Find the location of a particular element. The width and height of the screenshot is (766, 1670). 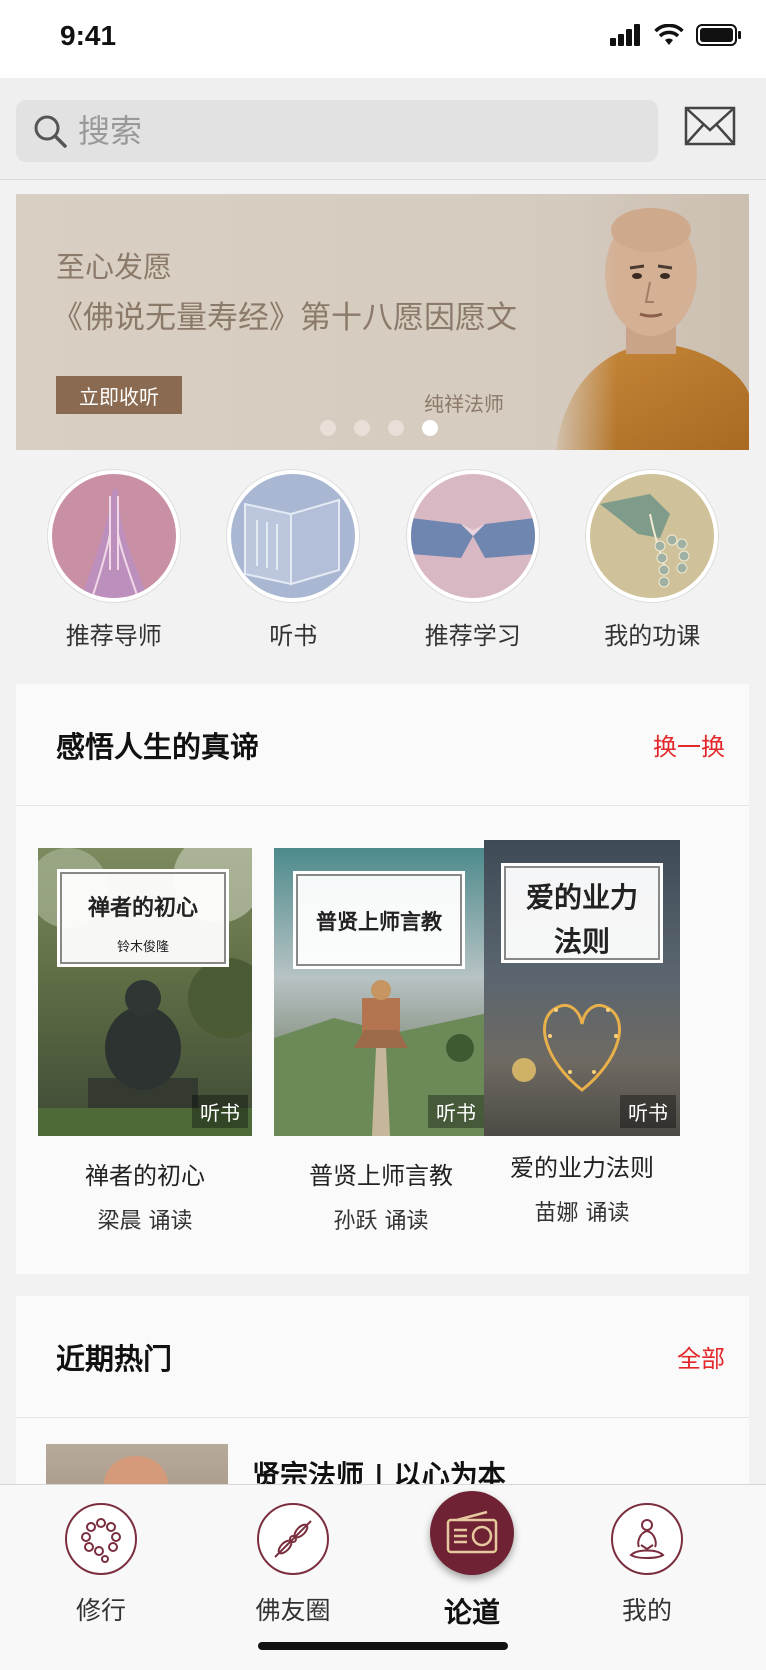

cover-title-frame: 禅者的初心 铃木俊隆 is located at coordinates (143, 918).